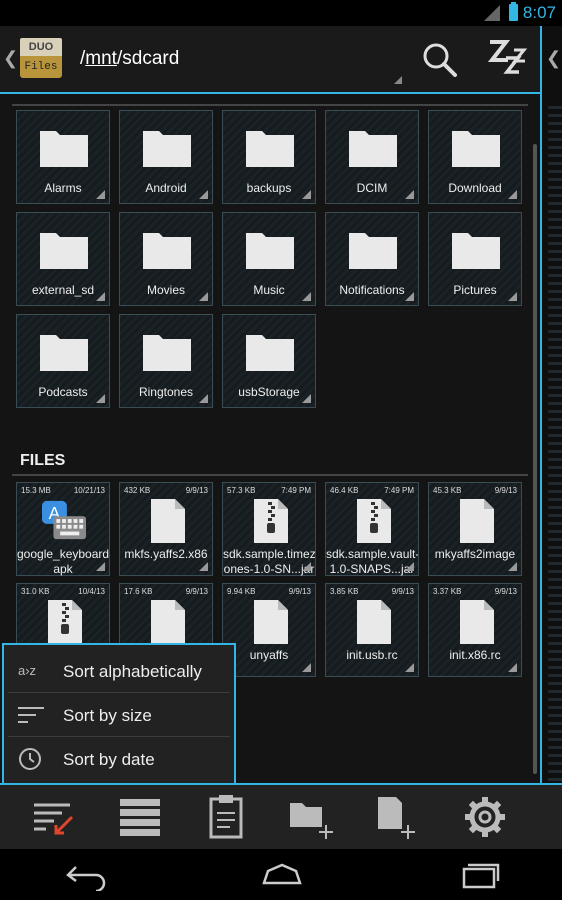 This screenshot has width=562, height=900. I want to click on search-button, so click(440, 60).